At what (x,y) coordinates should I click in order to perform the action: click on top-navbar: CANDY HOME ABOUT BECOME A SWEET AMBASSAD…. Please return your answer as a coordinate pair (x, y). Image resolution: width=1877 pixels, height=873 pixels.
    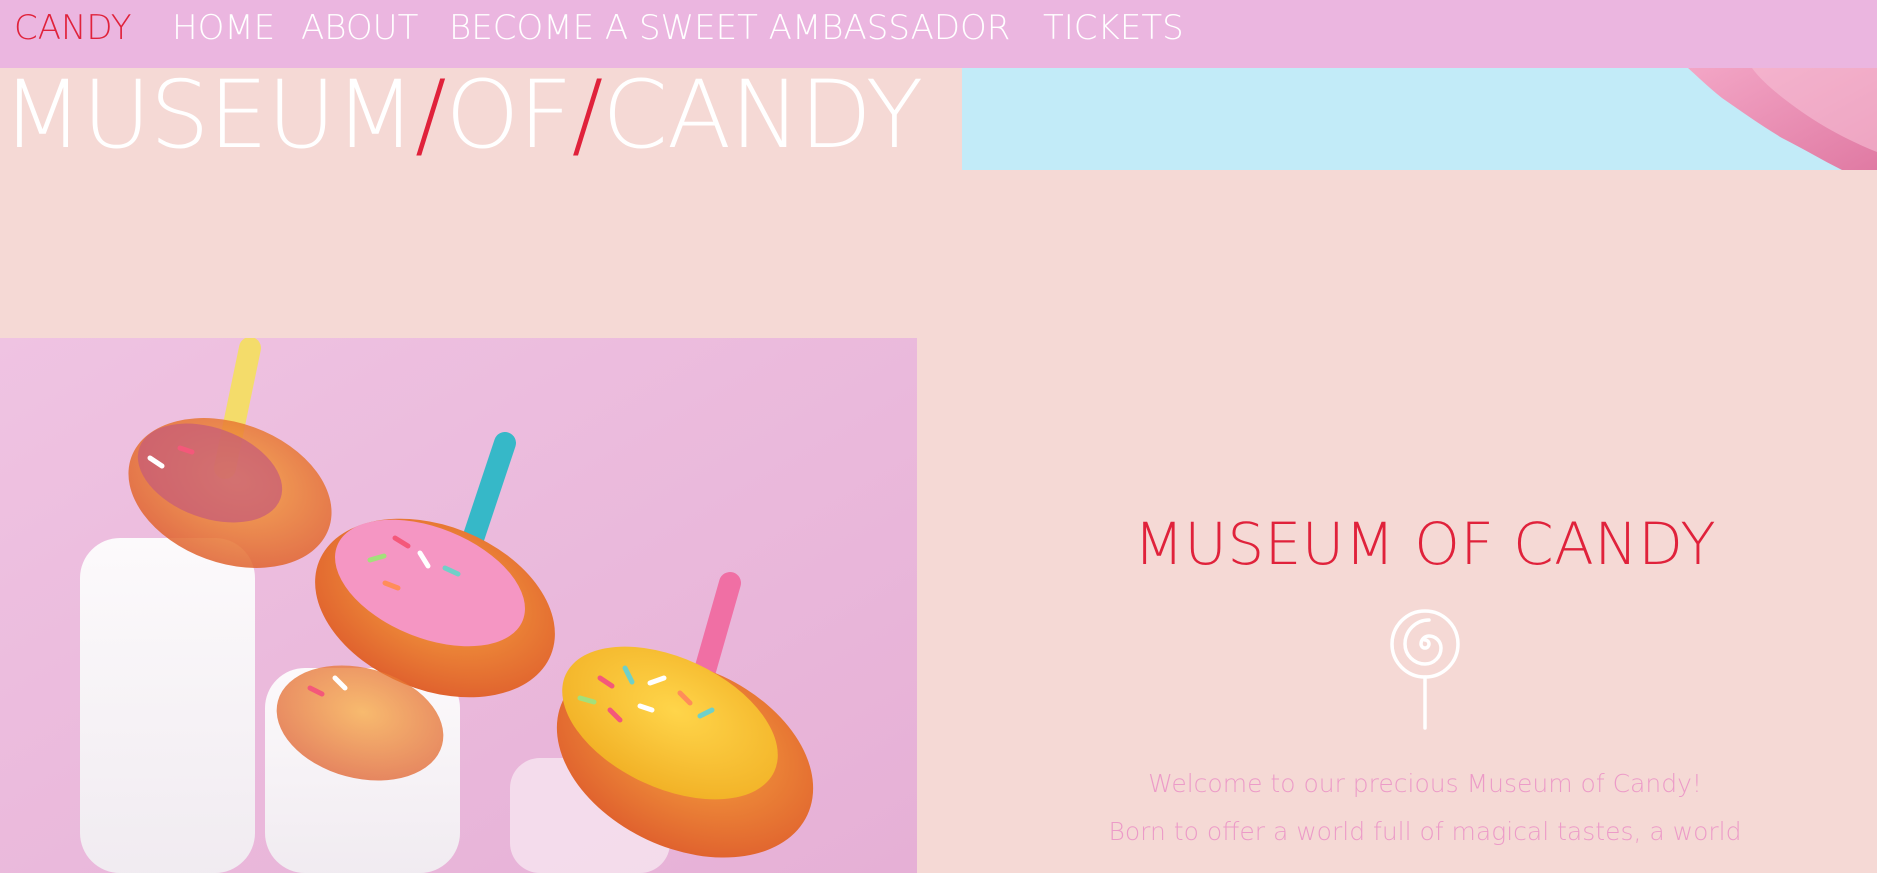
    Looking at the image, I should click on (938, 34).